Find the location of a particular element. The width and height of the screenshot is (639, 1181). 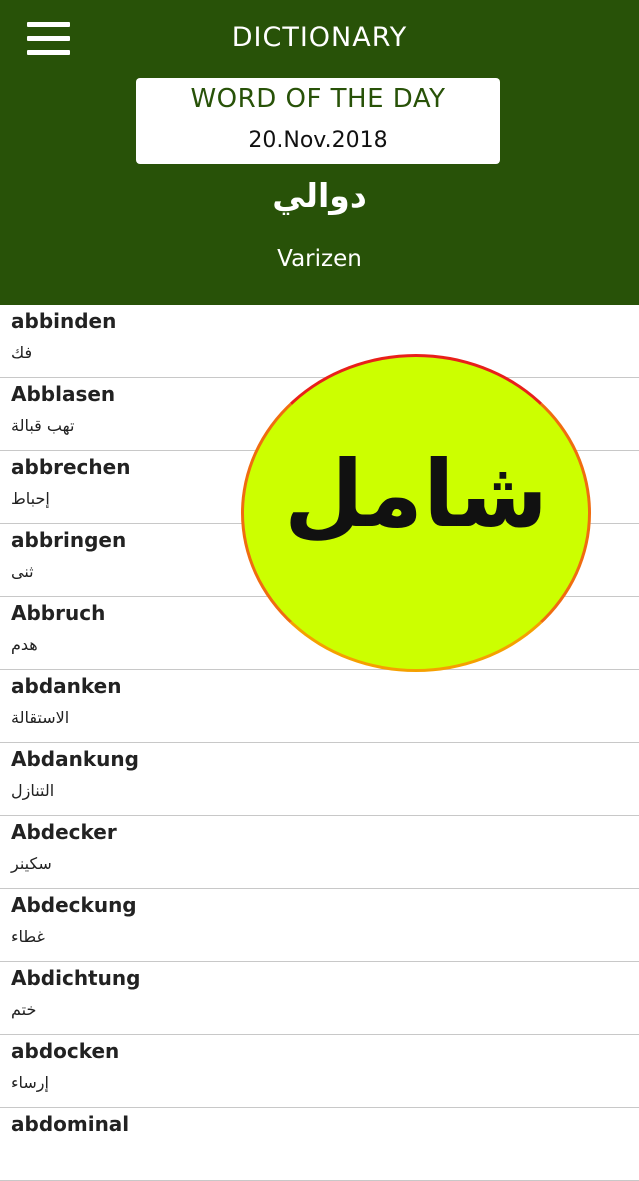

arabic-translation: الاستقالة is located at coordinates (40, 717).